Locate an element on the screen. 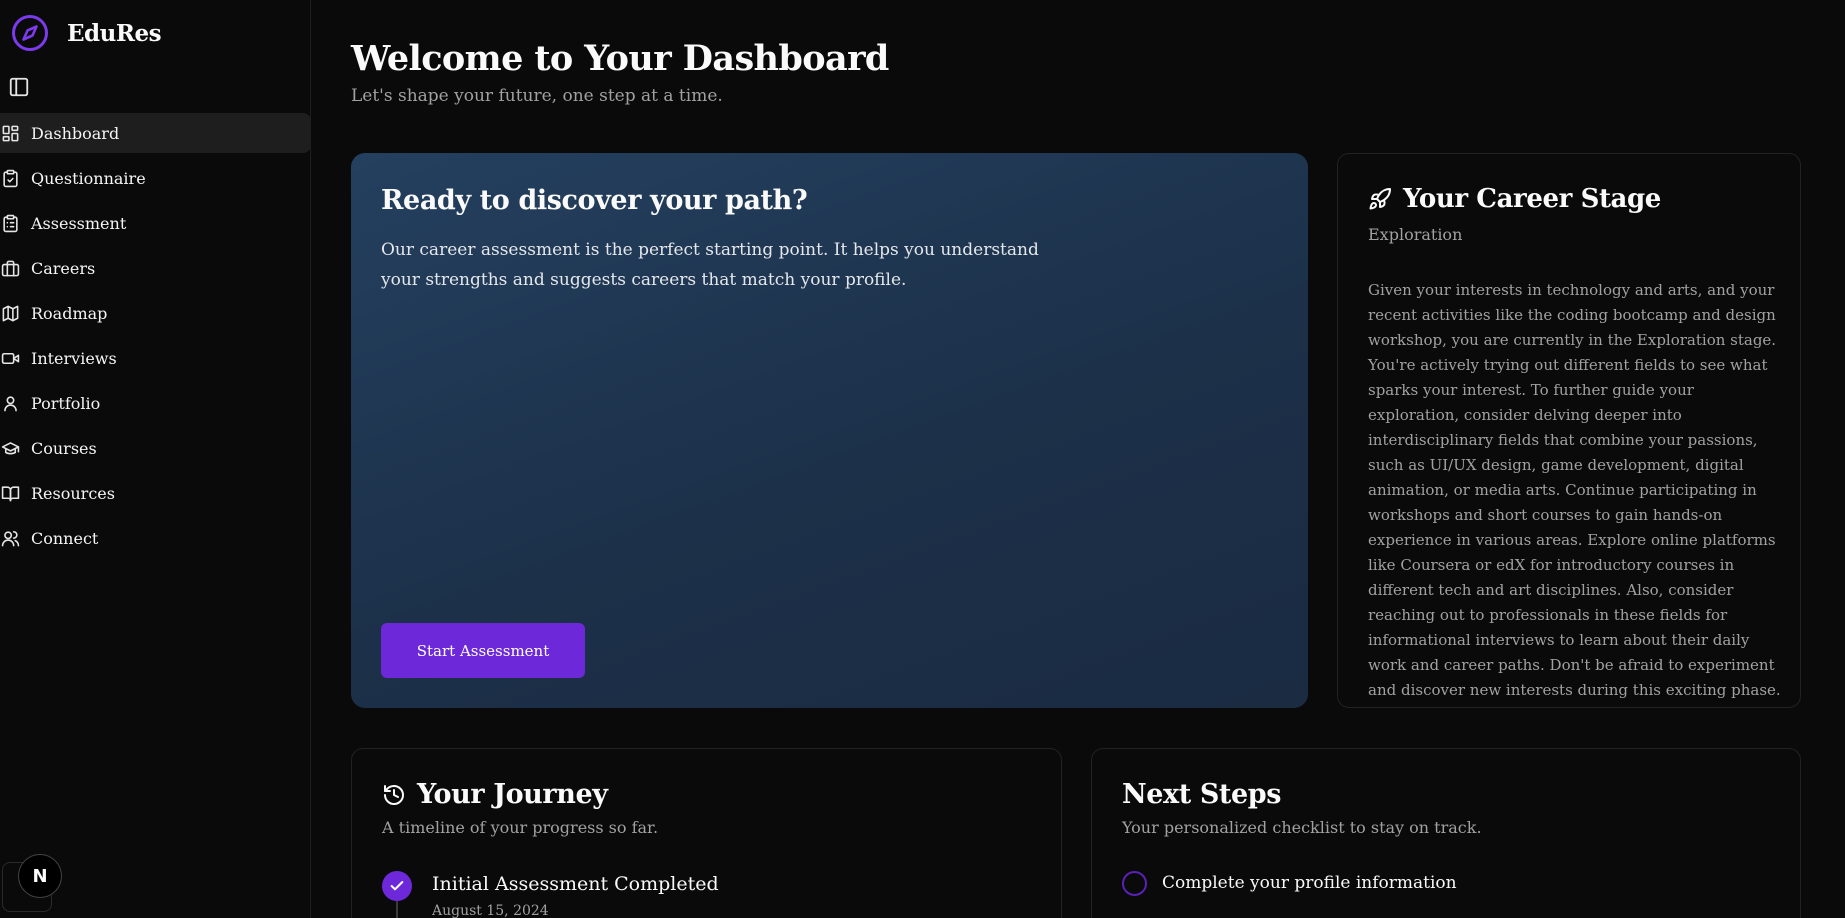 The height and width of the screenshot is (918, 1845). career-stage-title: Your Career Stage is located at coordinates (1532, 199).